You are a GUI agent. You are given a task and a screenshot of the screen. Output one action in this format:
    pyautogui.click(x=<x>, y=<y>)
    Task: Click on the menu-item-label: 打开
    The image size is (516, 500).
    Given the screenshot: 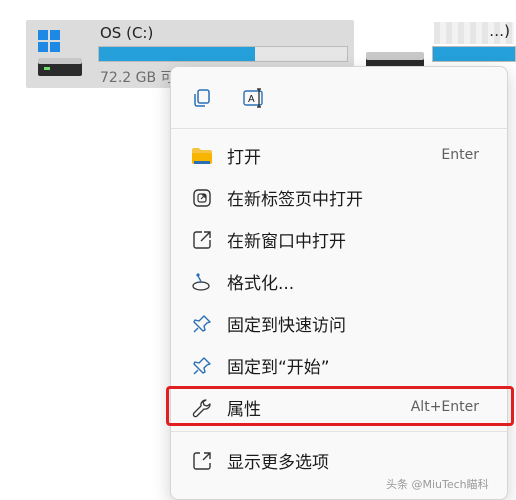 What is the action you would take?
    pyautogui.click(x=244, y=157)
    